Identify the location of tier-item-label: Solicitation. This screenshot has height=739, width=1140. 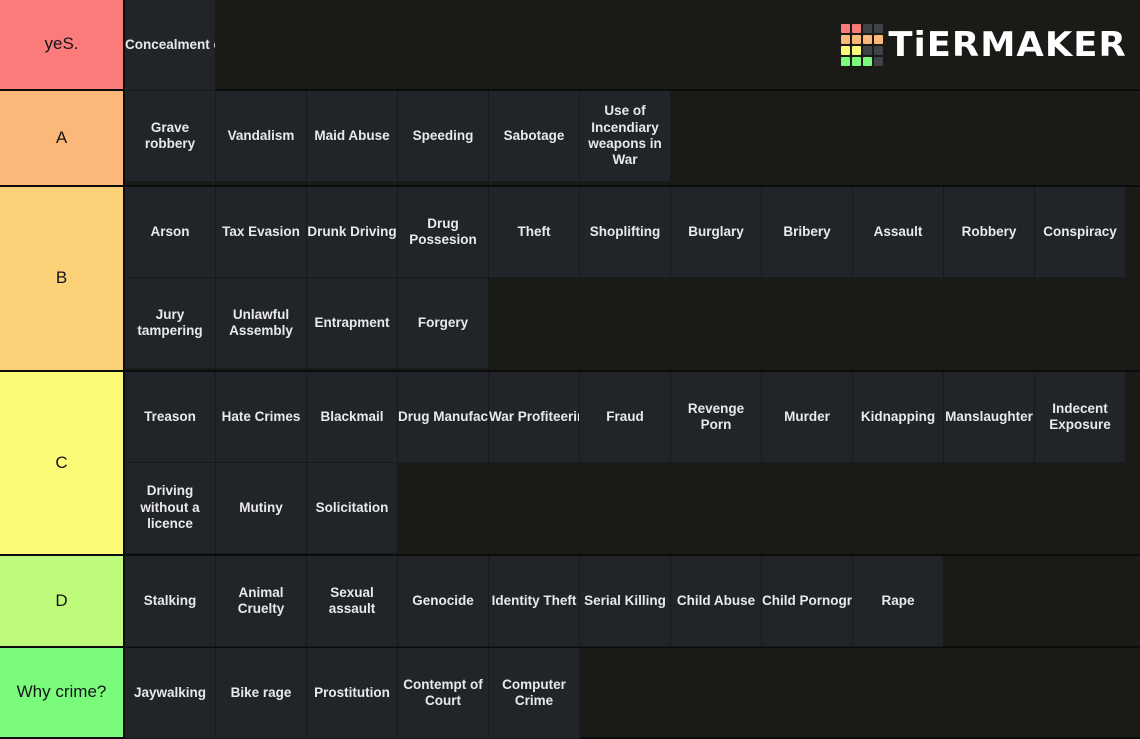
(352, 507).